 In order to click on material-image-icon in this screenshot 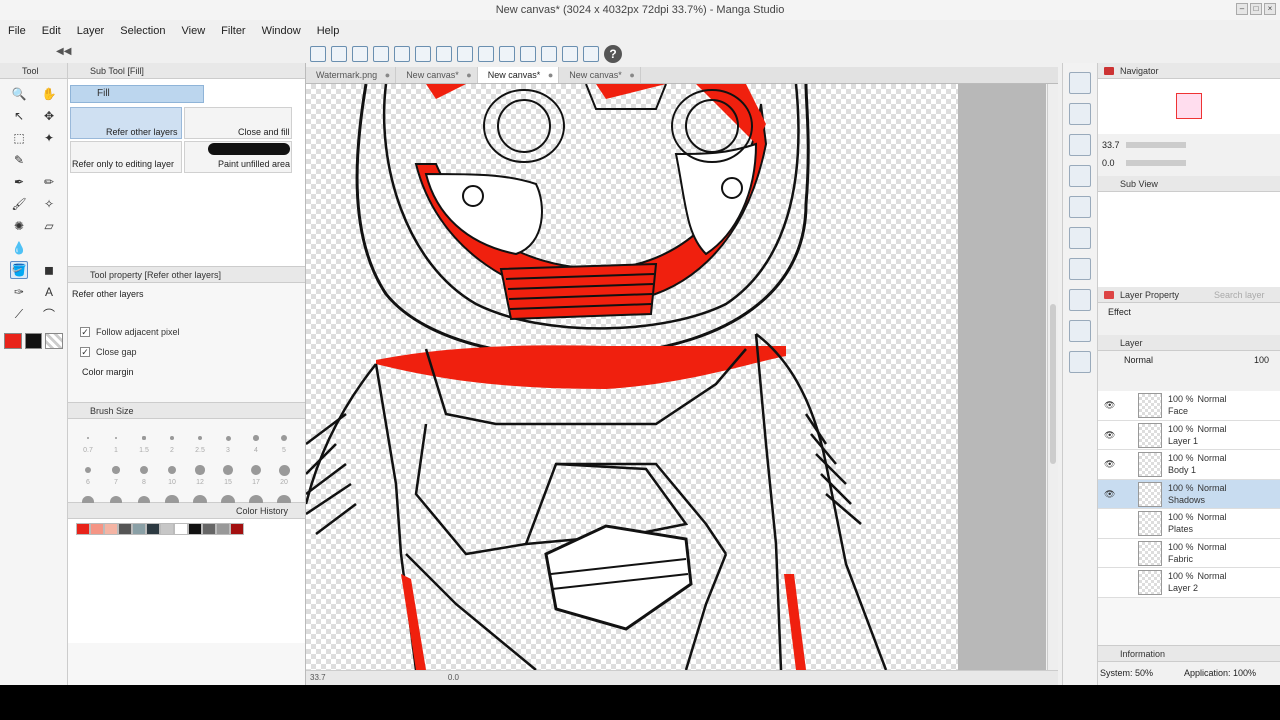, I will do `click(1080, 114)`.